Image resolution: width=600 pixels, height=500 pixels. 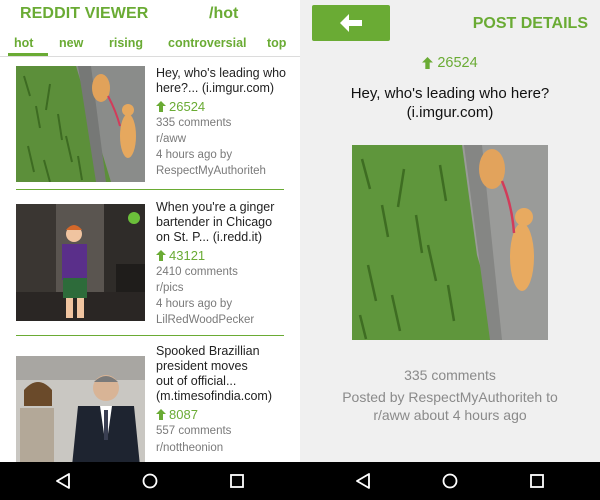 What do you see at coordinates (530, 23) in the screenshot?
I see `details-title: POST DETAILS` at bounding box center [530, 23].